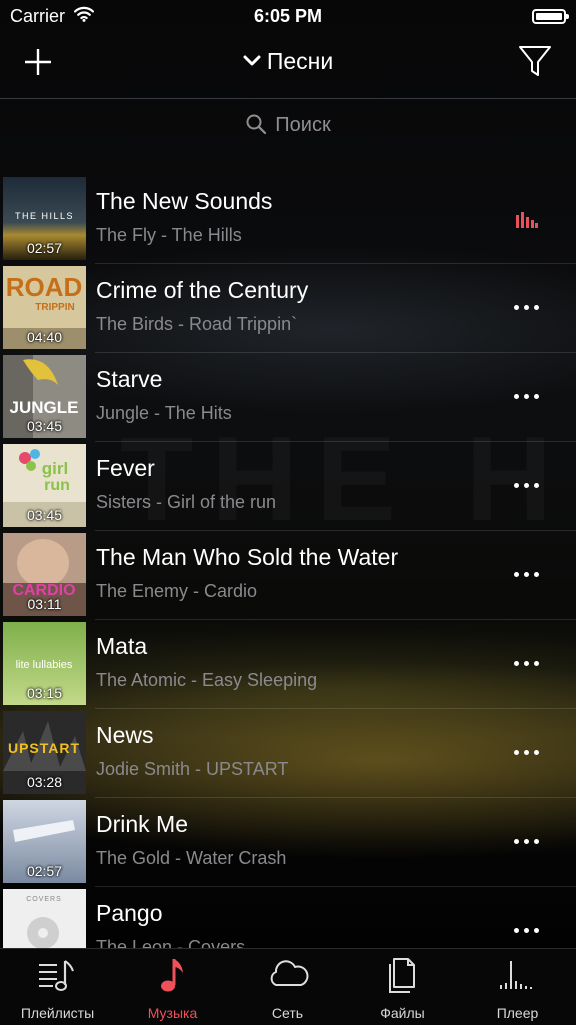 This screenshot has height=1025, width=576. I want to click on song-artist-album: The Enemy - Cardio, so click(177, 591).